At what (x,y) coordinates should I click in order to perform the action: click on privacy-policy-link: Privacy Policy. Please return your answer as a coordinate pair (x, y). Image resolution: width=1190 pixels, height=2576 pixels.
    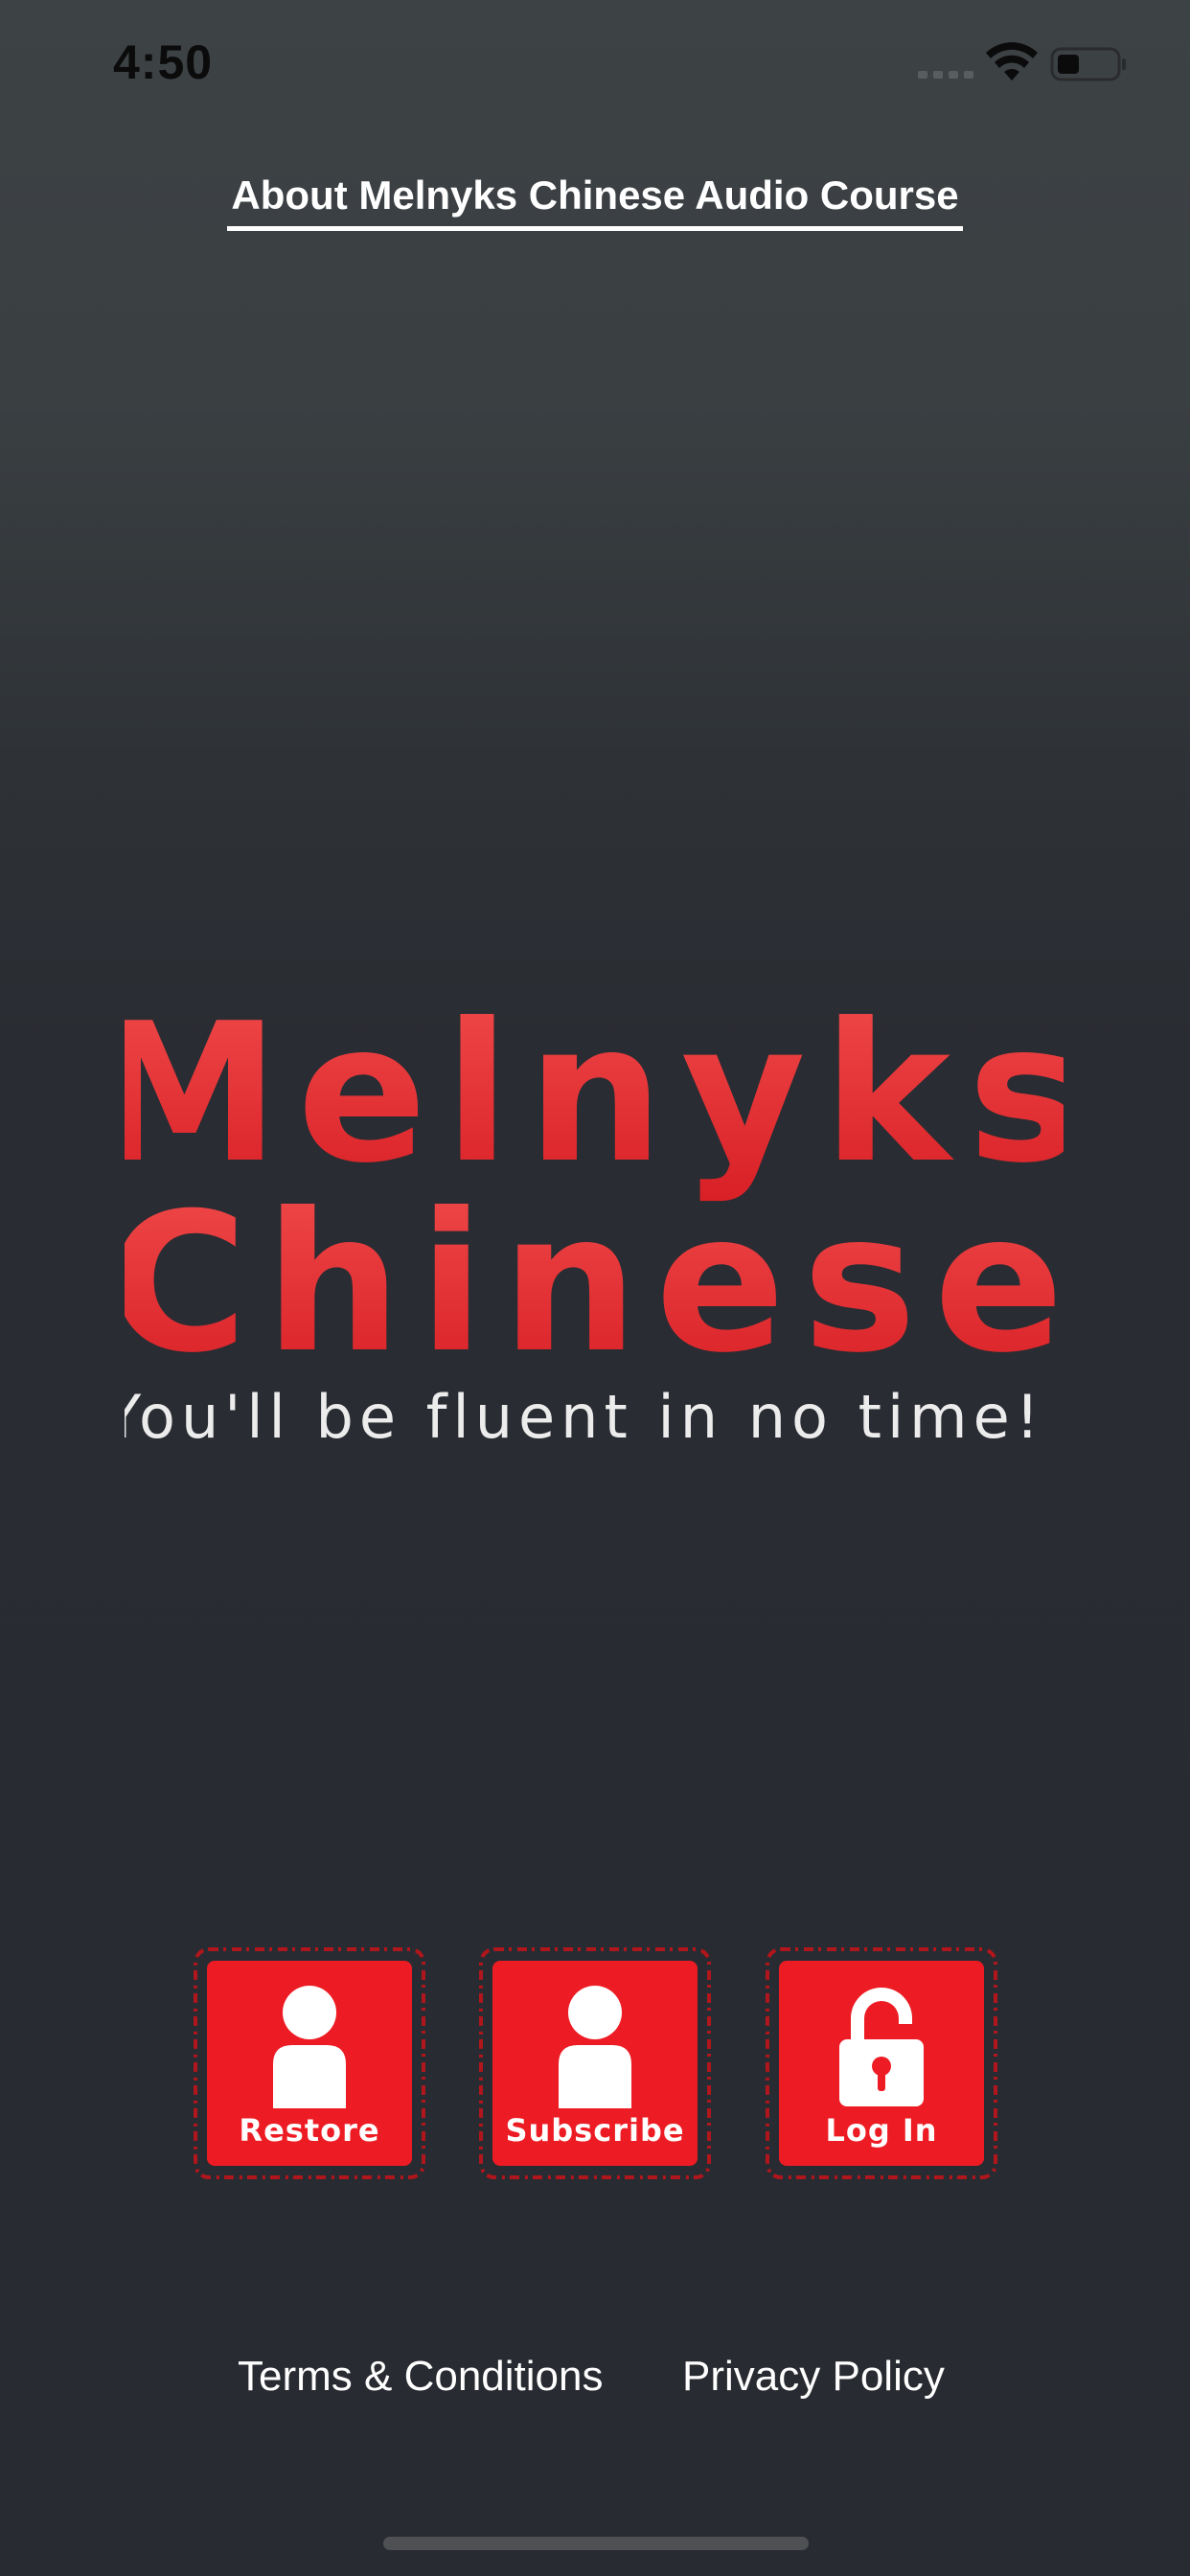
    Looking at the image, I should click on (813, 2376).